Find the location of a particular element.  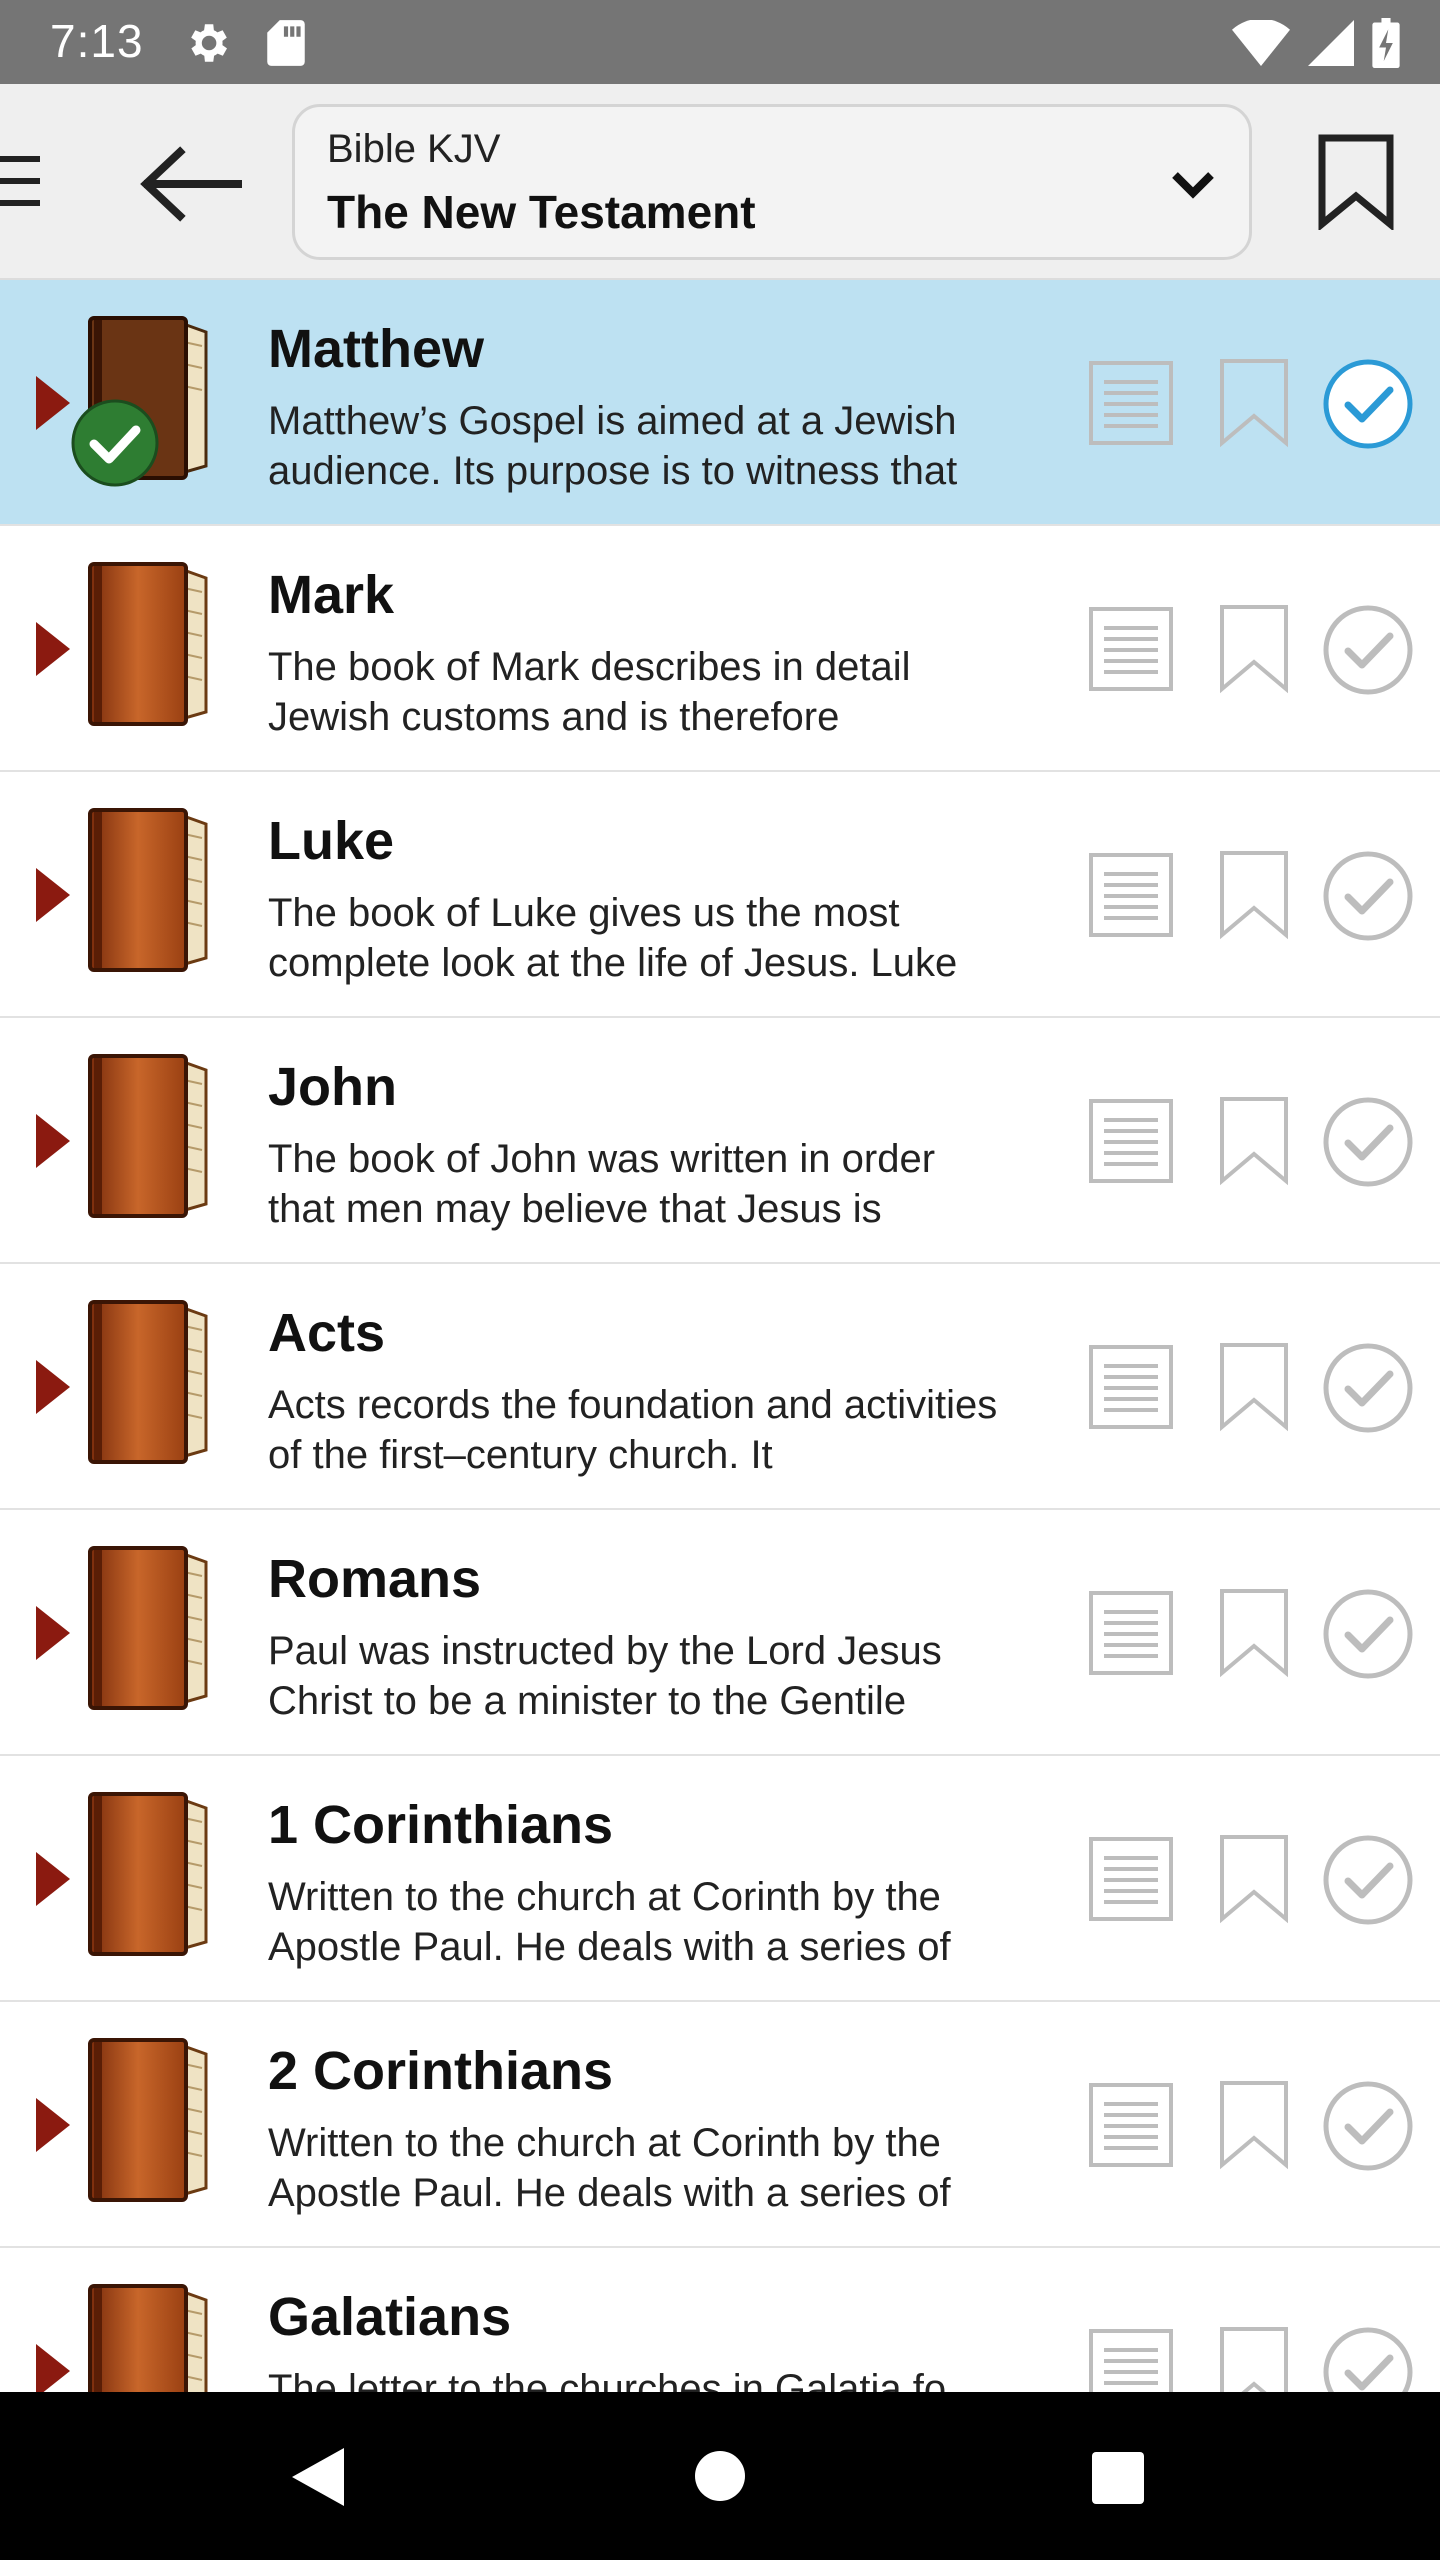

app-bar: Bible KJV The New Testament is located at coordinates (720, 182).